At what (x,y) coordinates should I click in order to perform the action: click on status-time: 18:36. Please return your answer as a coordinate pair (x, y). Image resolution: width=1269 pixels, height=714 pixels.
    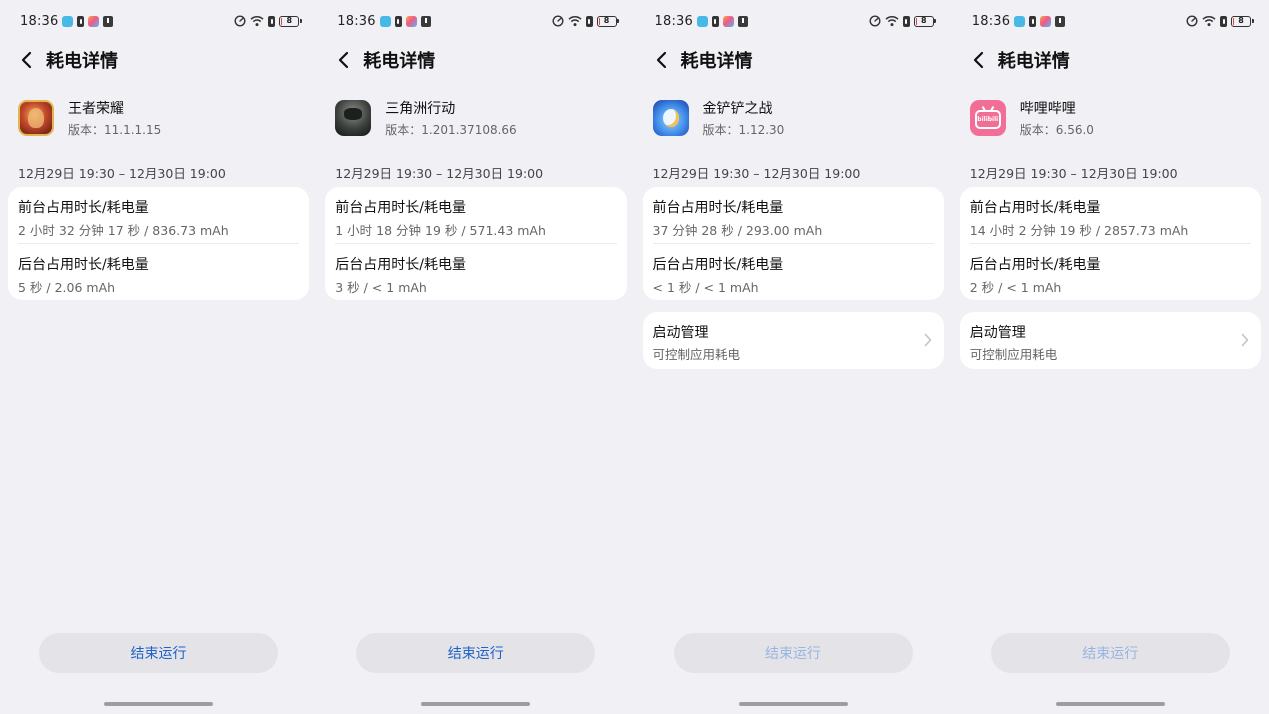
    Looking at the image, I should click on (39, 21).